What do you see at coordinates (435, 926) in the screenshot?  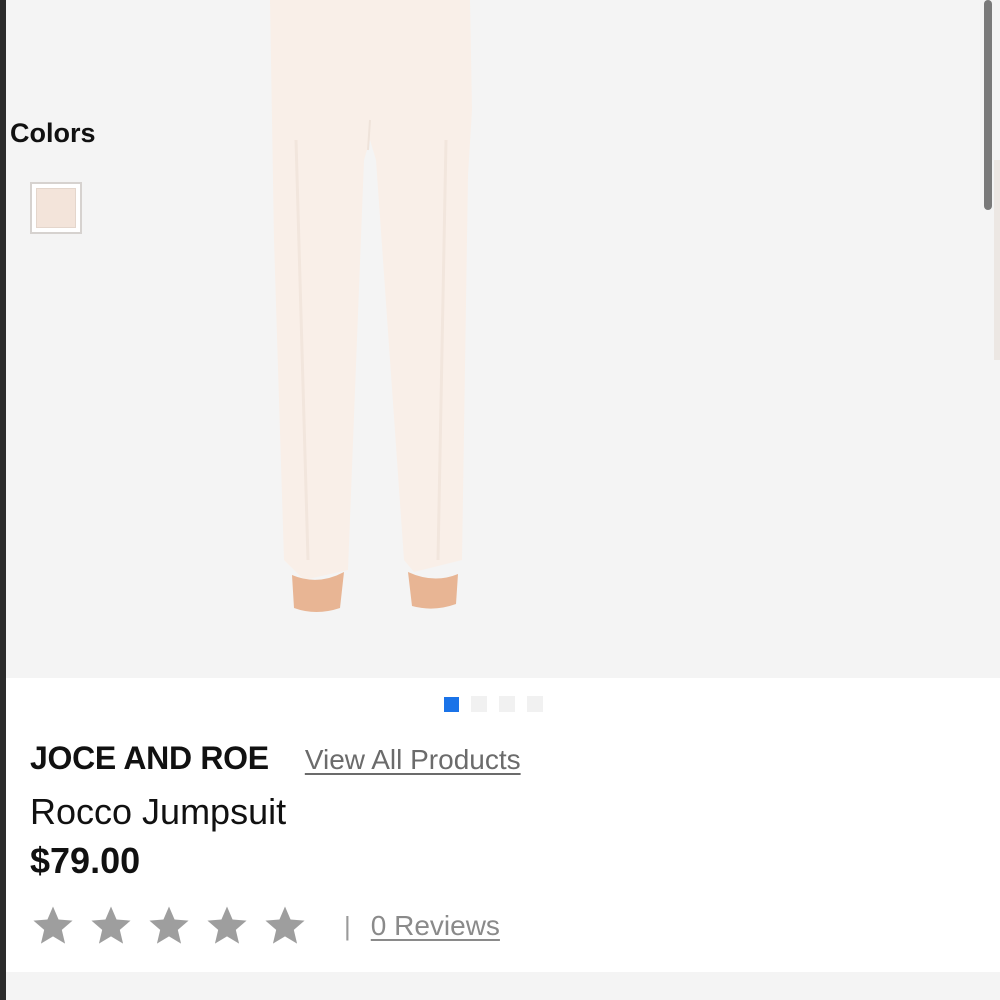 I see `reviews-link: 0 Reviews` at bounding box center [435, 926].